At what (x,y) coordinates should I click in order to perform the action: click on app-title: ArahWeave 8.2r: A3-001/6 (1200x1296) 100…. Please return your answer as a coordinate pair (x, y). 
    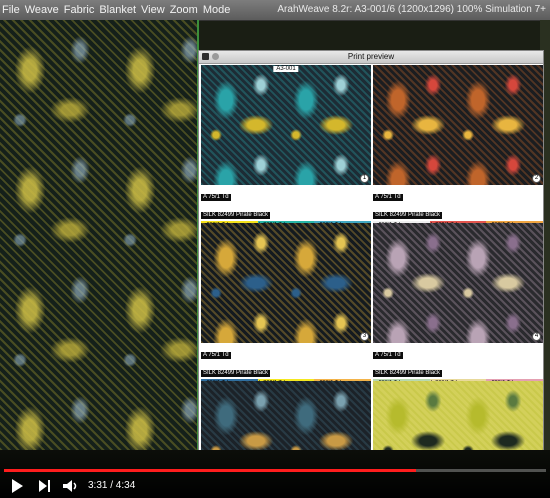
    Looking at the image, I should click on (411, 9).